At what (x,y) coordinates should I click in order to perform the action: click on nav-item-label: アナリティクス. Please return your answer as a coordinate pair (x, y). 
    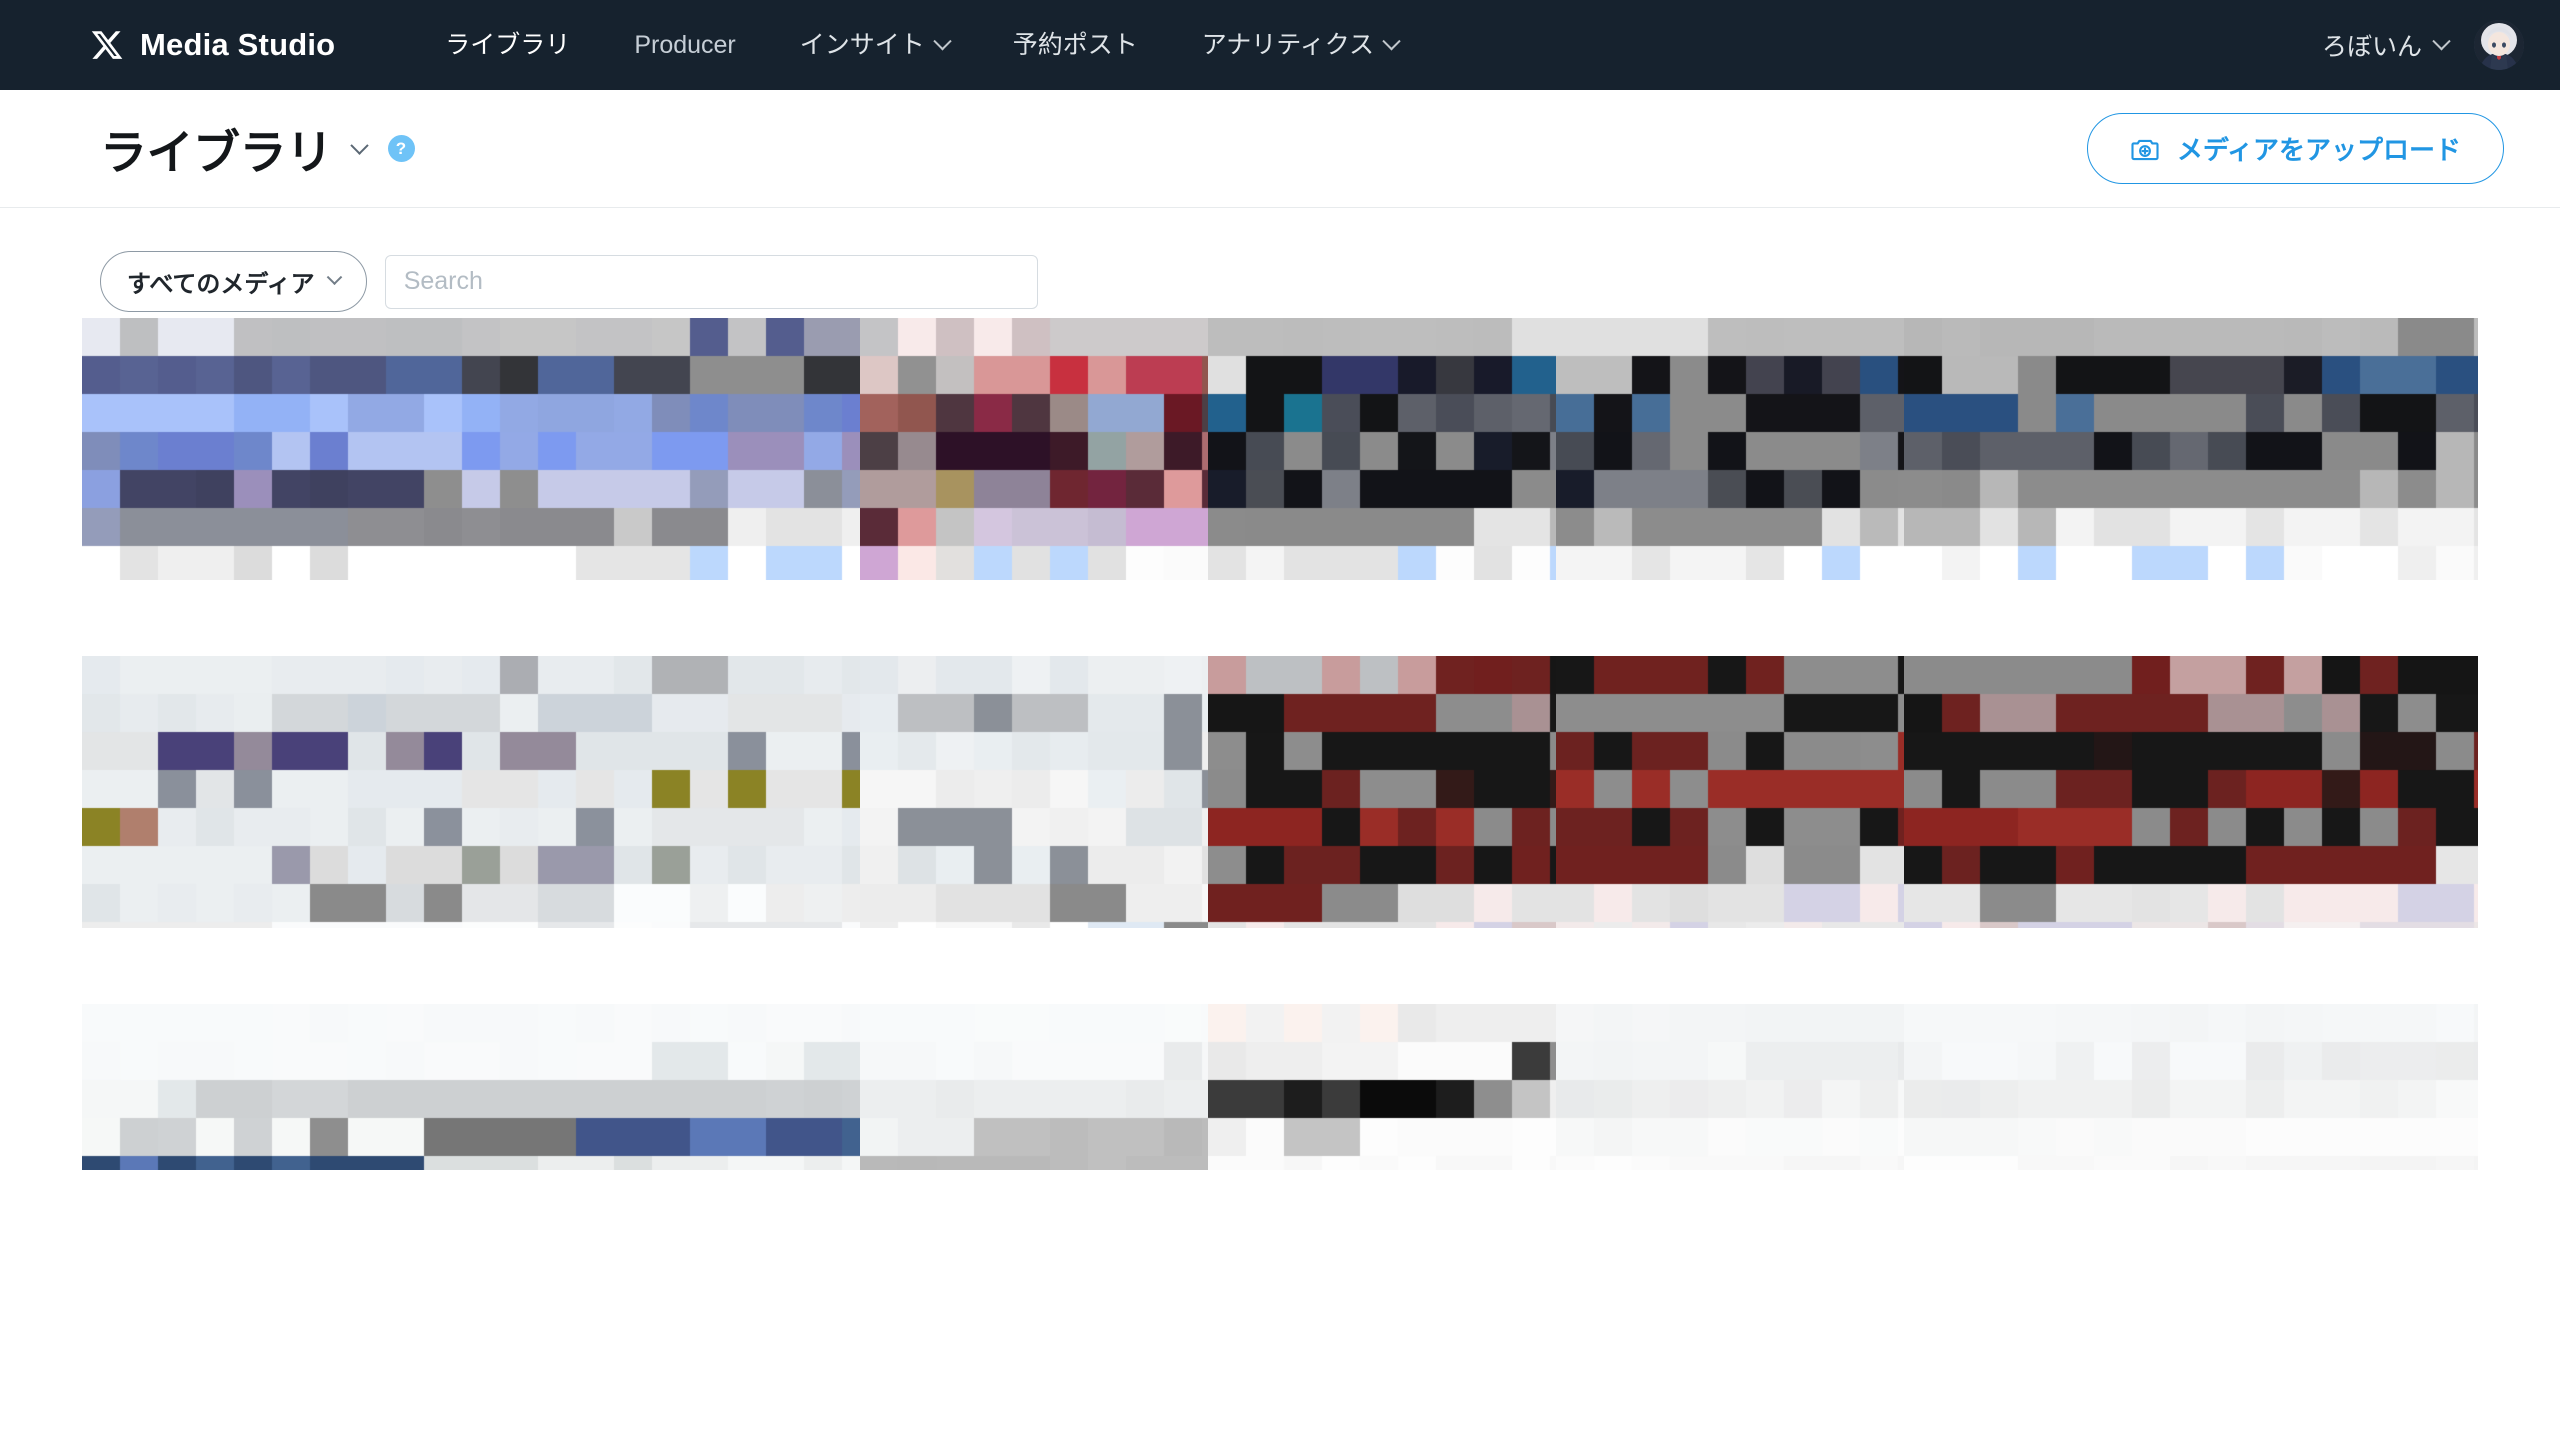
    Looking at the image, I should click on (1288, 45).